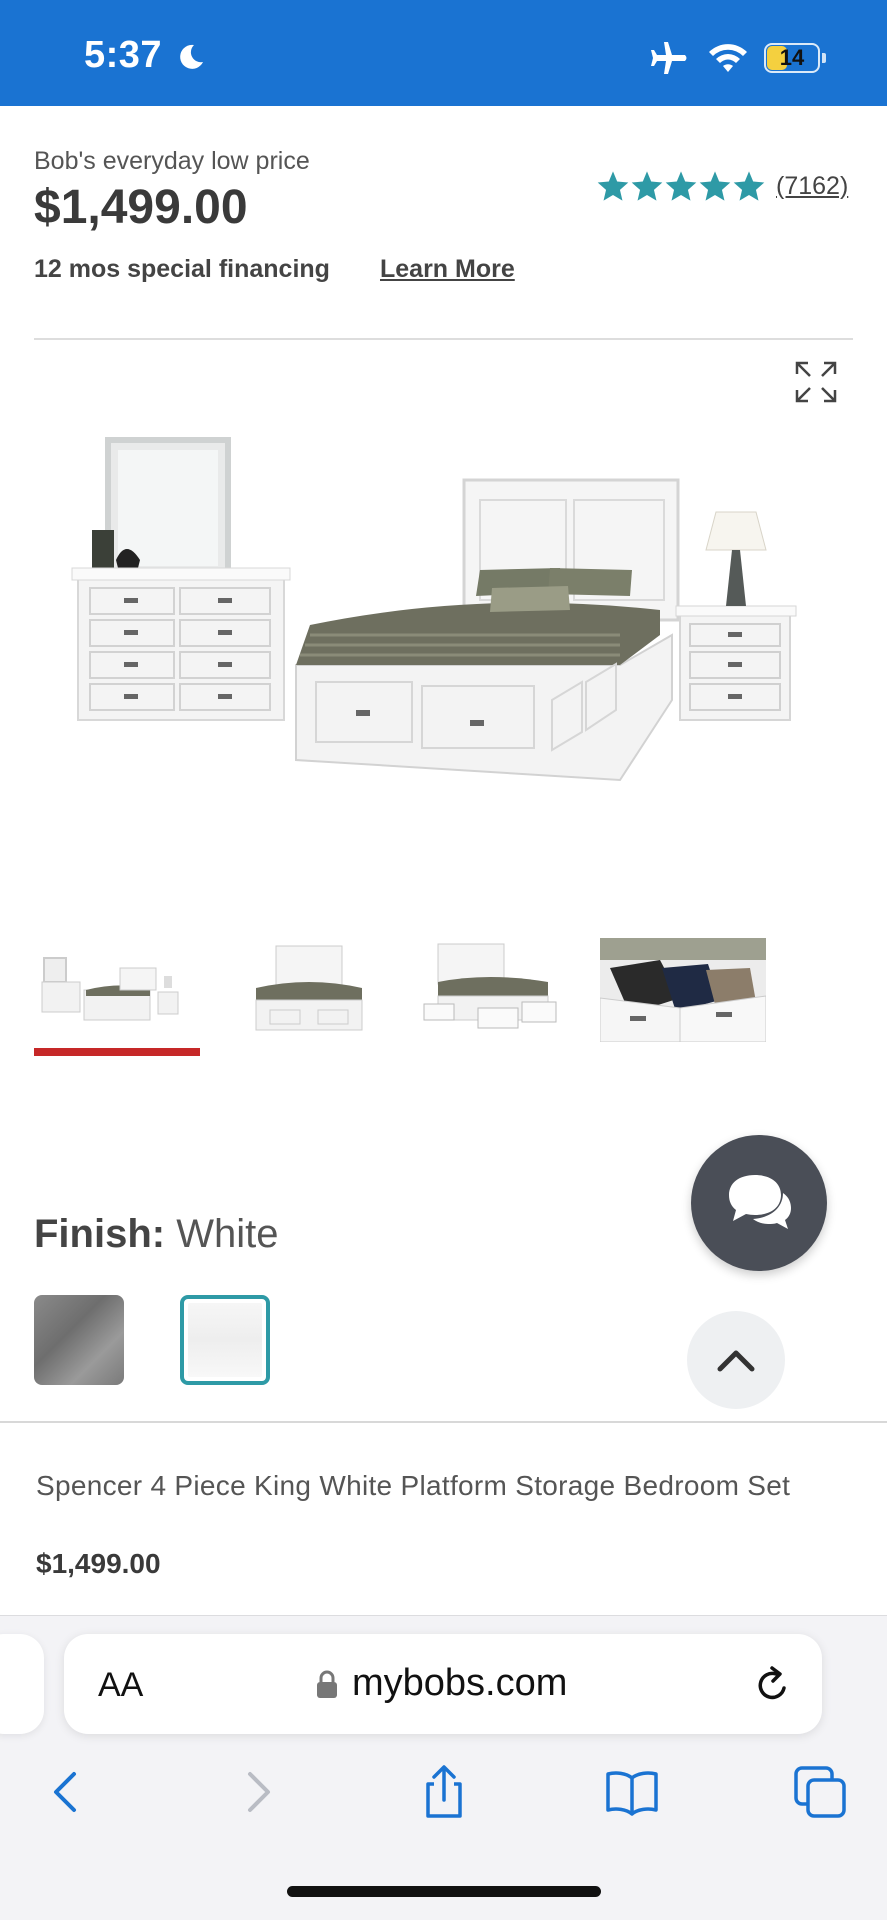 The width and height of the screenshot is (887, 1920). I want to click on airplane-icon, so click(669, 58).